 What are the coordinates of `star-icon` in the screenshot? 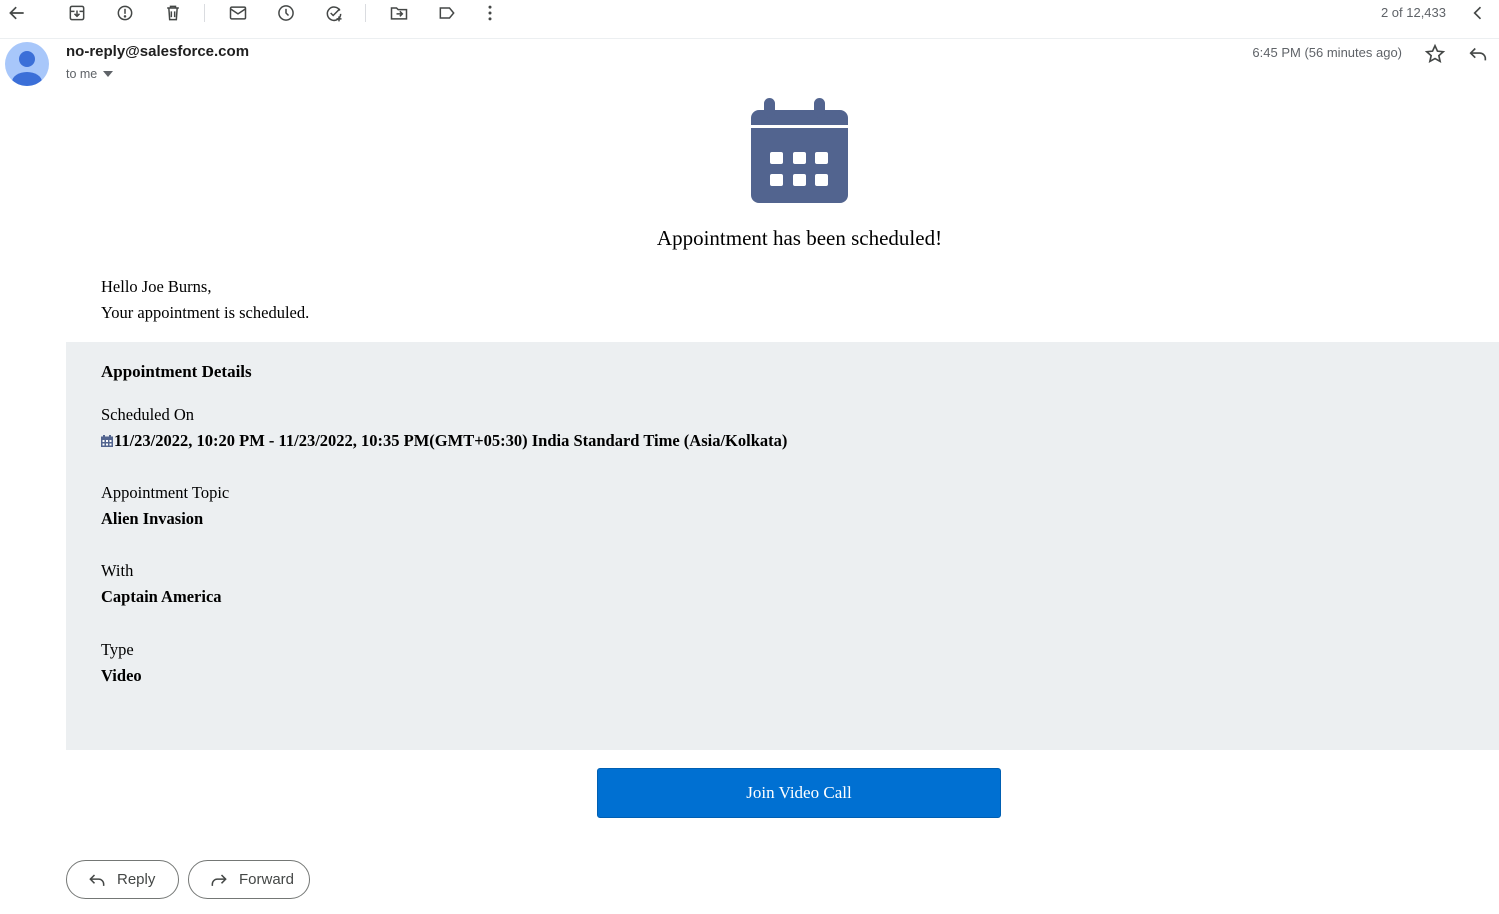 It's located at (1435, 53).